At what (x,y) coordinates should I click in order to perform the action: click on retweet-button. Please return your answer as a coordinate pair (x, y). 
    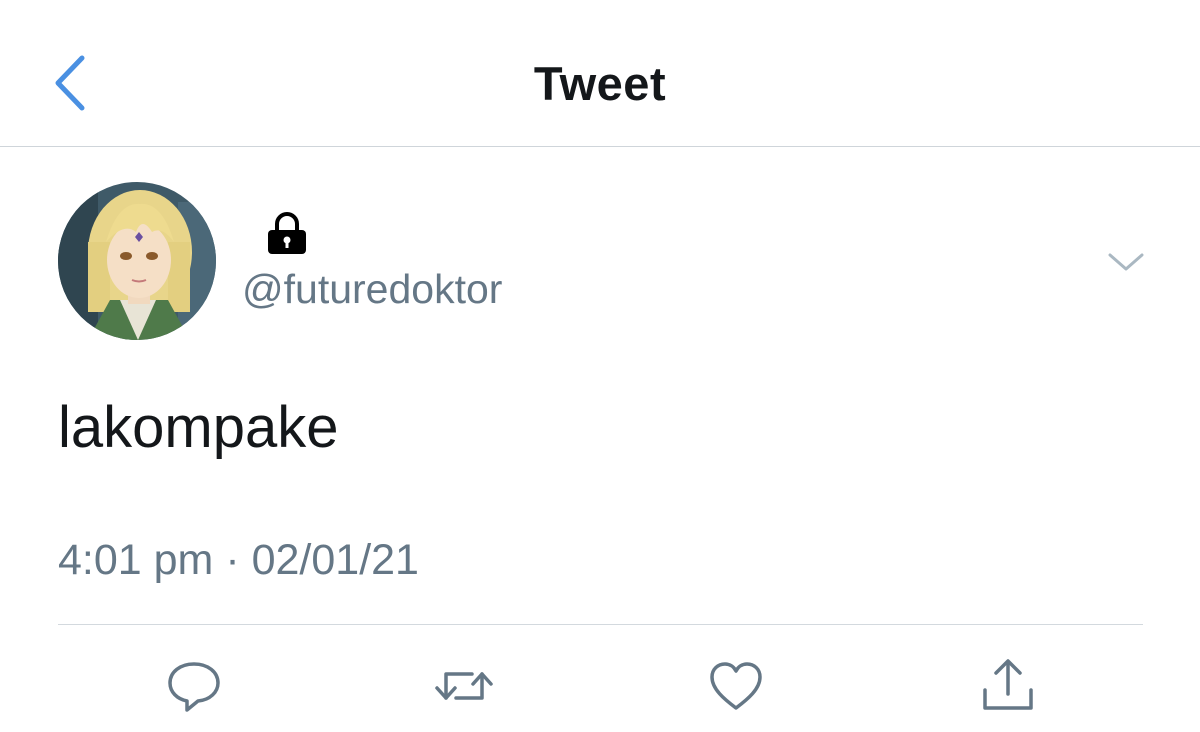
    Looking at the image, I should click on (464, 686).